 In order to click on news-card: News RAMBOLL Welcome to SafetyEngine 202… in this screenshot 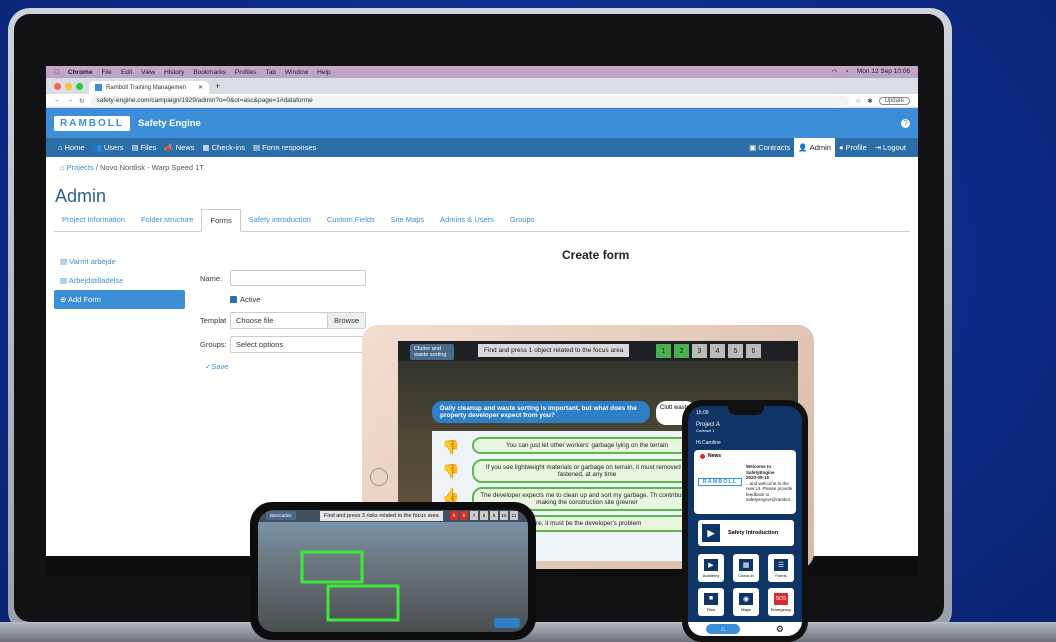, I will do `click(745, 482)`.